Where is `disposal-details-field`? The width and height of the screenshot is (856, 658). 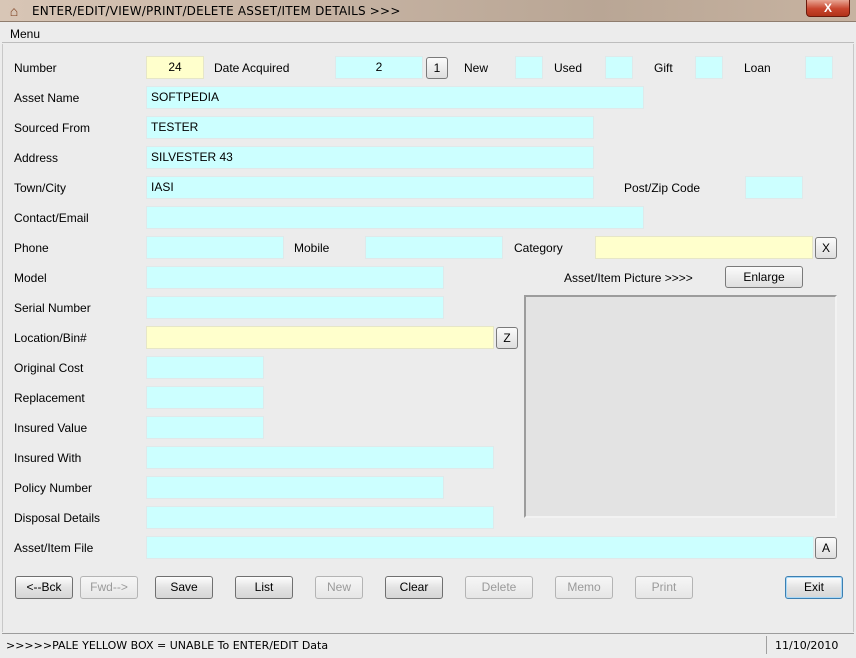 disposal-details-field is located at coordinates (320, 517).